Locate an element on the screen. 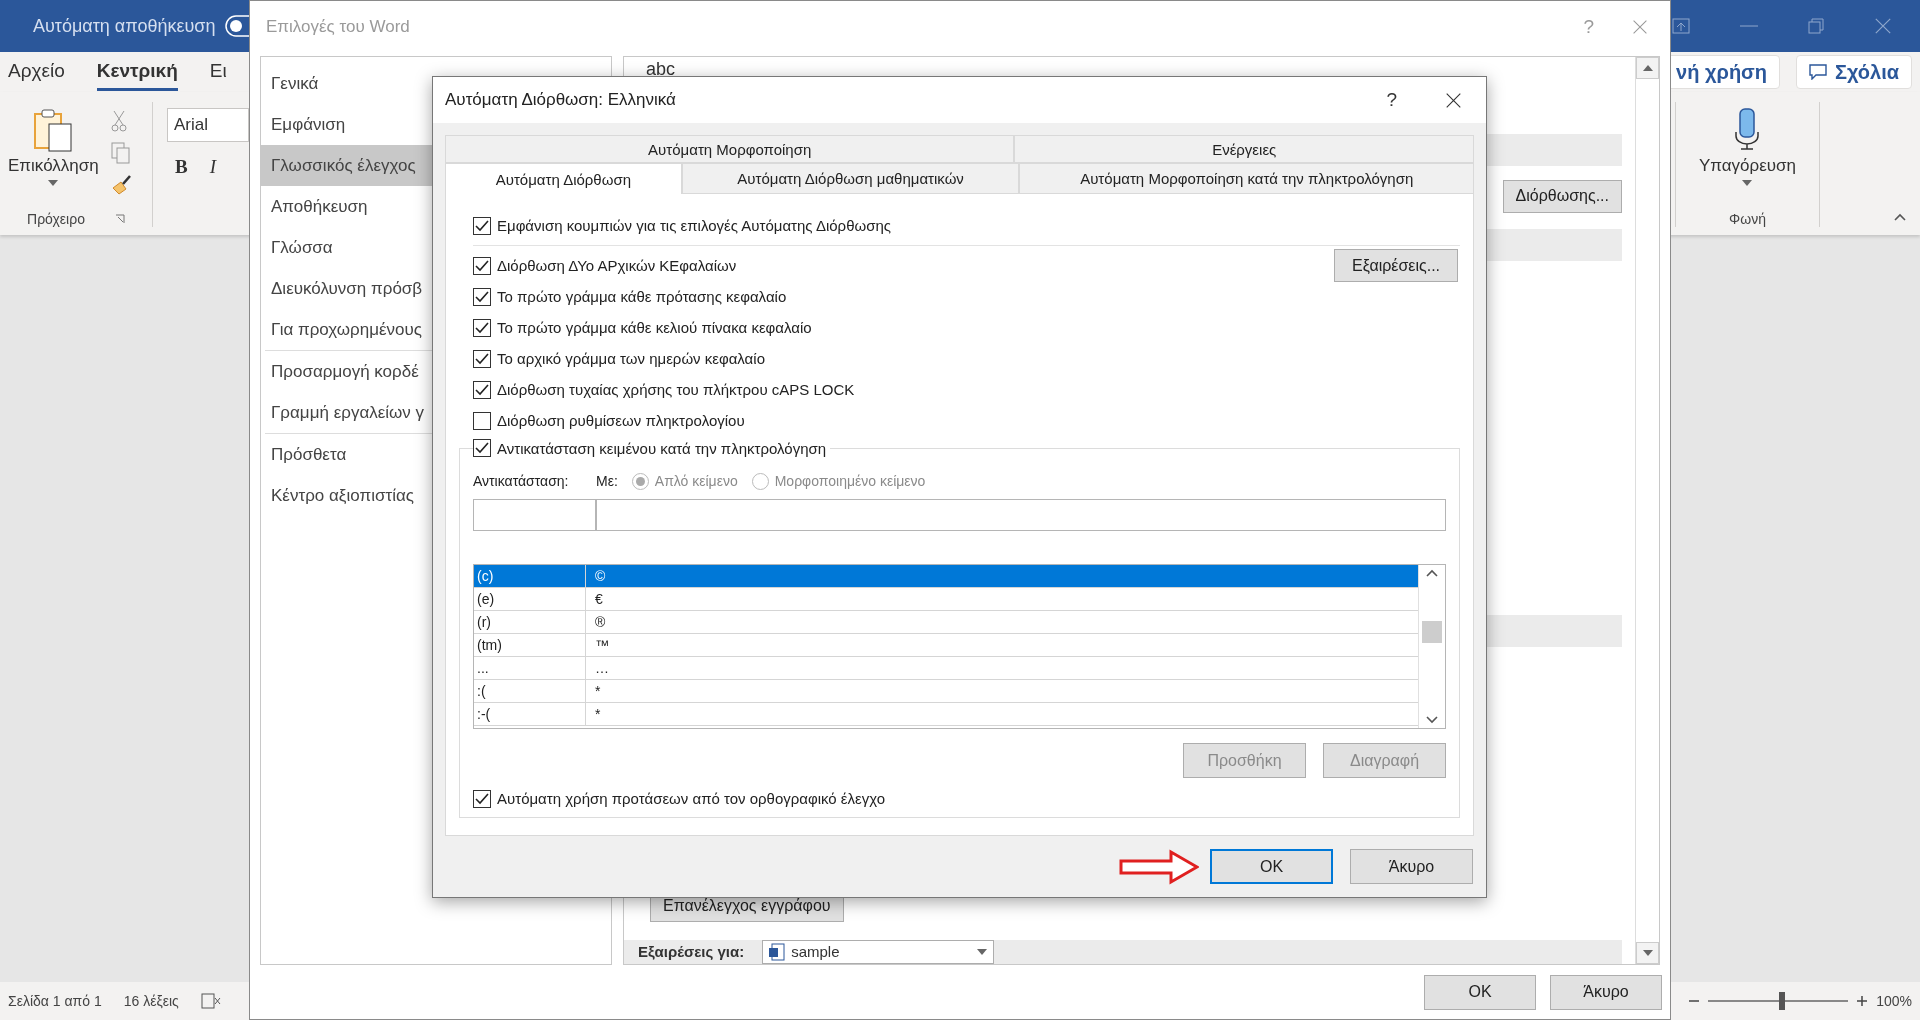 This screenshot has height=1020, width=1920. checkbox-label: Το πρώτο γράμμα κάθε πρότασης κεφαλαίο is located at coordinates (642, 296).